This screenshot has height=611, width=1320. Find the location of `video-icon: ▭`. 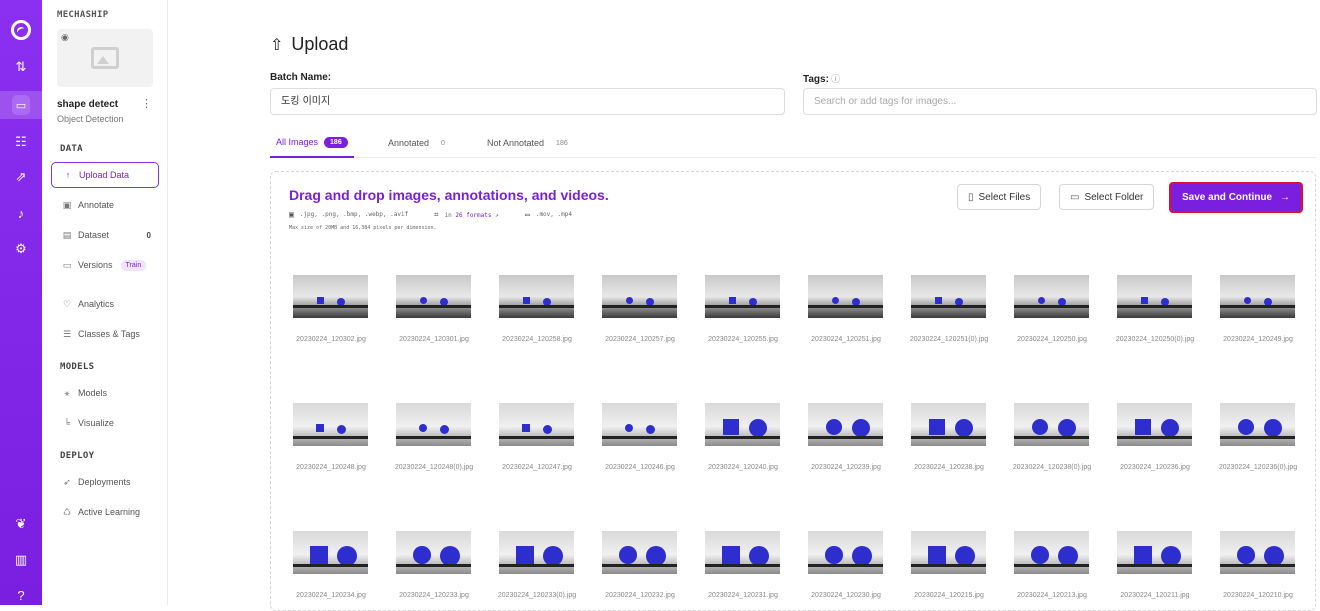

video-icon: ▭ is located at coordinates (527, 214).